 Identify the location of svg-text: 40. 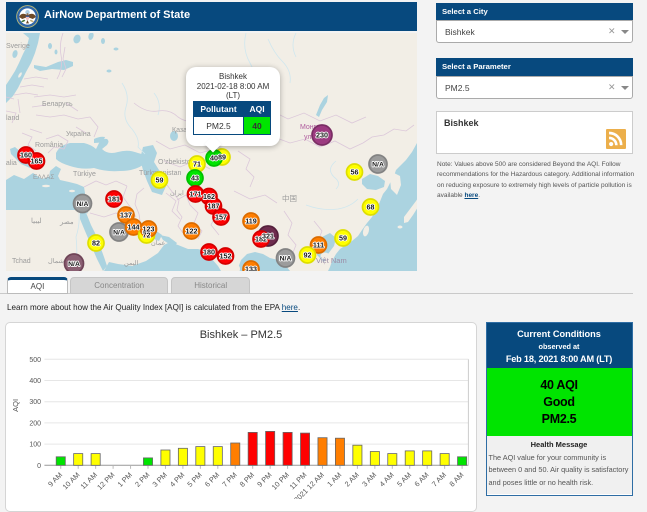
(214, 158).